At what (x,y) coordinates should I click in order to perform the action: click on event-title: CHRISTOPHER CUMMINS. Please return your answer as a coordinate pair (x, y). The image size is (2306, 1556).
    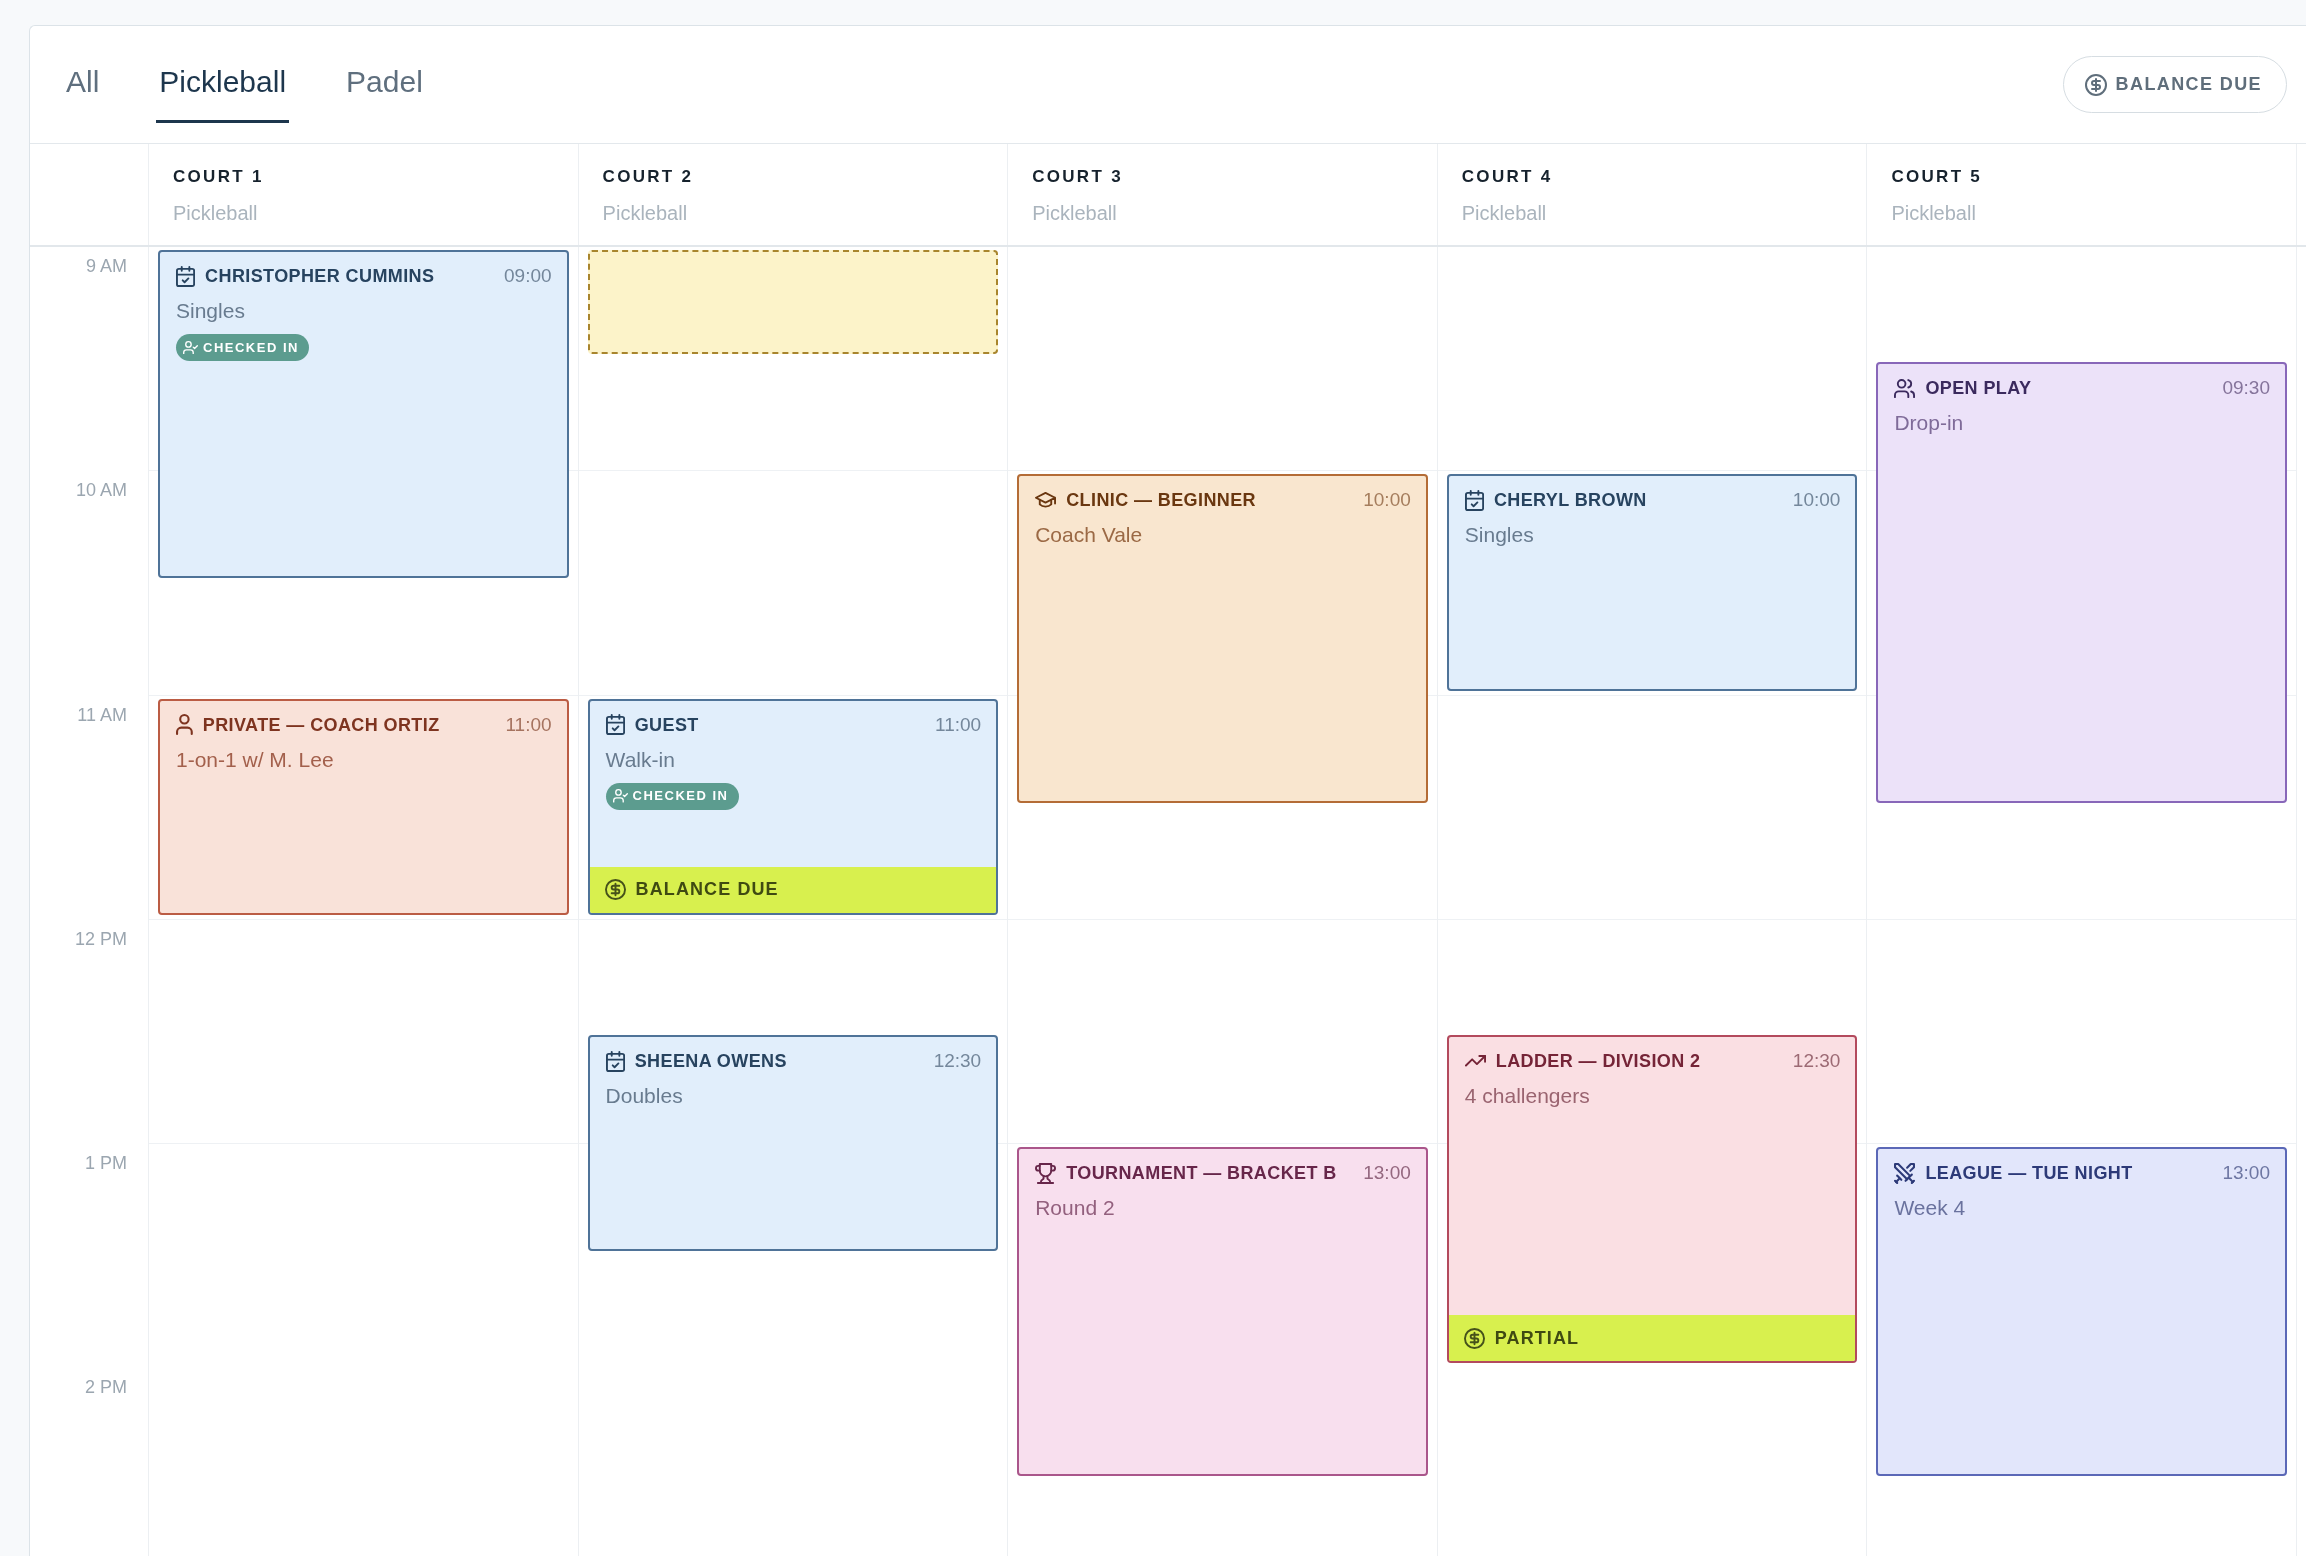
    Looking at the image, I should click on (320, 276).